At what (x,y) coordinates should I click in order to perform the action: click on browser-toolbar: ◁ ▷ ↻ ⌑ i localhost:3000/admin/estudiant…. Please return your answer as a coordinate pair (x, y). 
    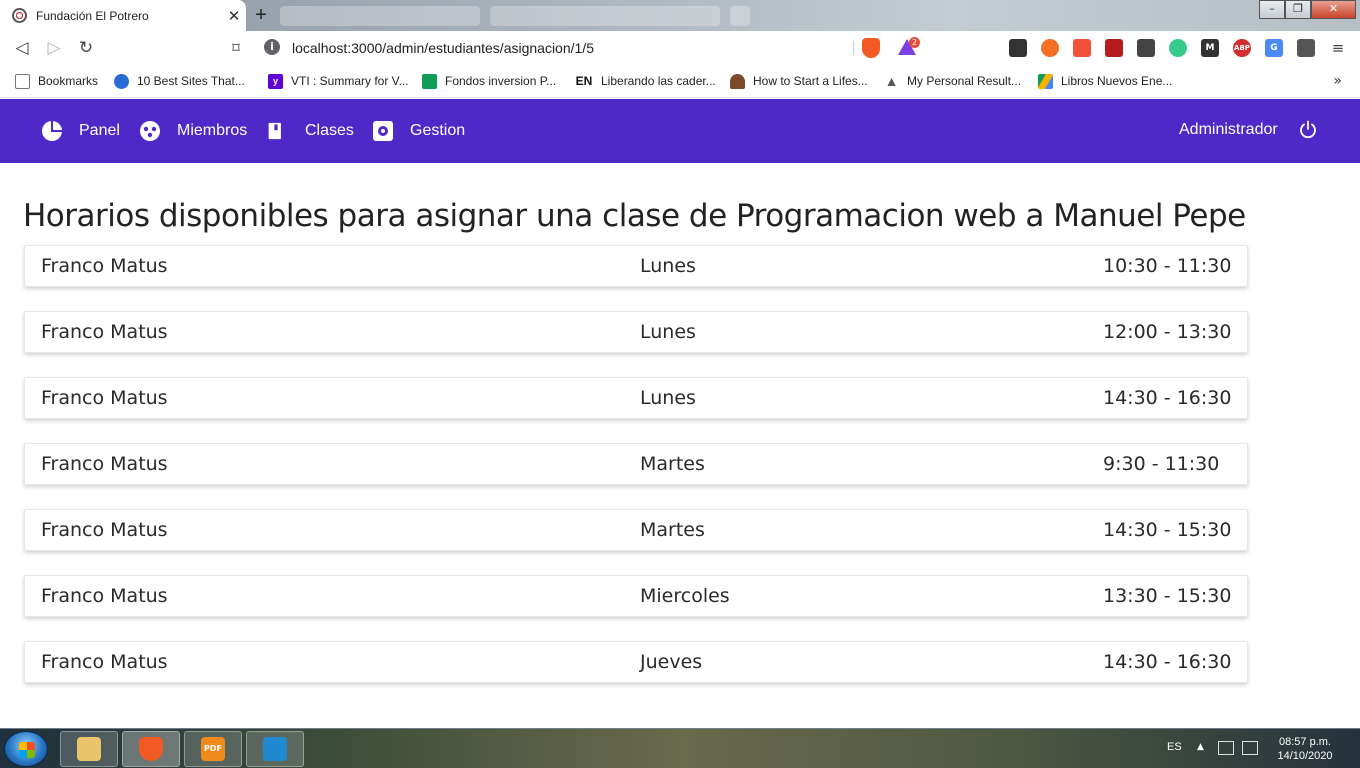
    Looking at the image, I should click on (680, 48).